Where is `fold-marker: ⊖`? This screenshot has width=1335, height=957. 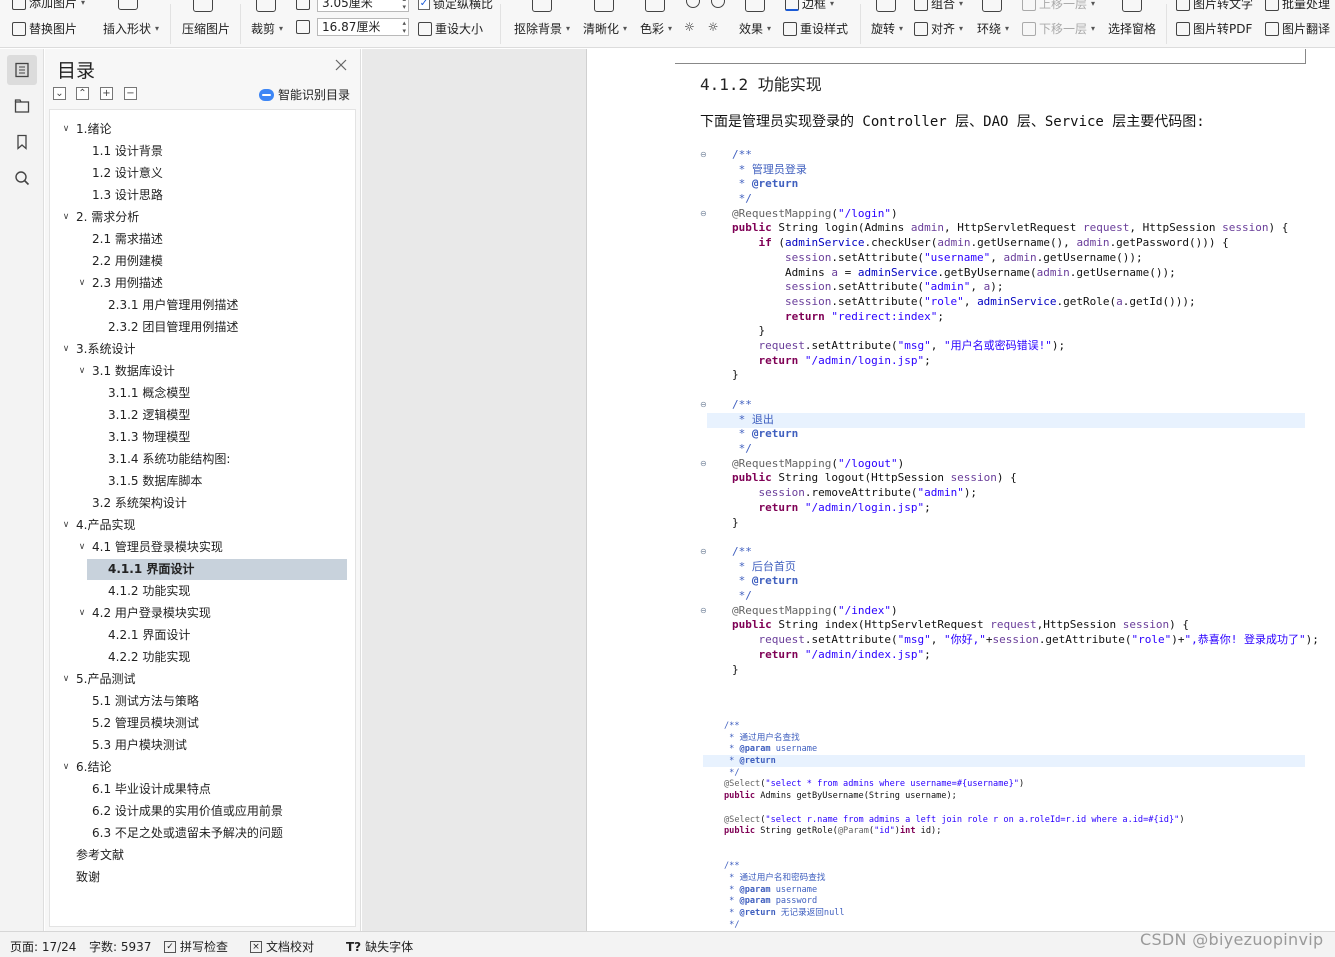 fold-marker: ⊖ is located at coordinates (703, 551).